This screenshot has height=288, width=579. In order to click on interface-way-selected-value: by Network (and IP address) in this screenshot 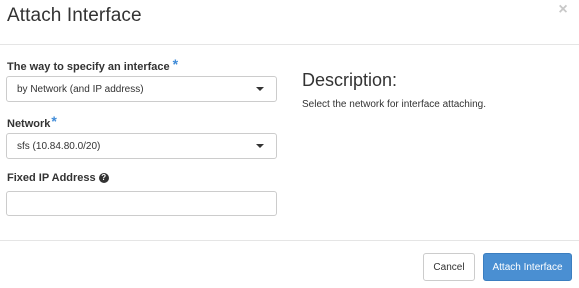, I will do `click(80, 89)`.